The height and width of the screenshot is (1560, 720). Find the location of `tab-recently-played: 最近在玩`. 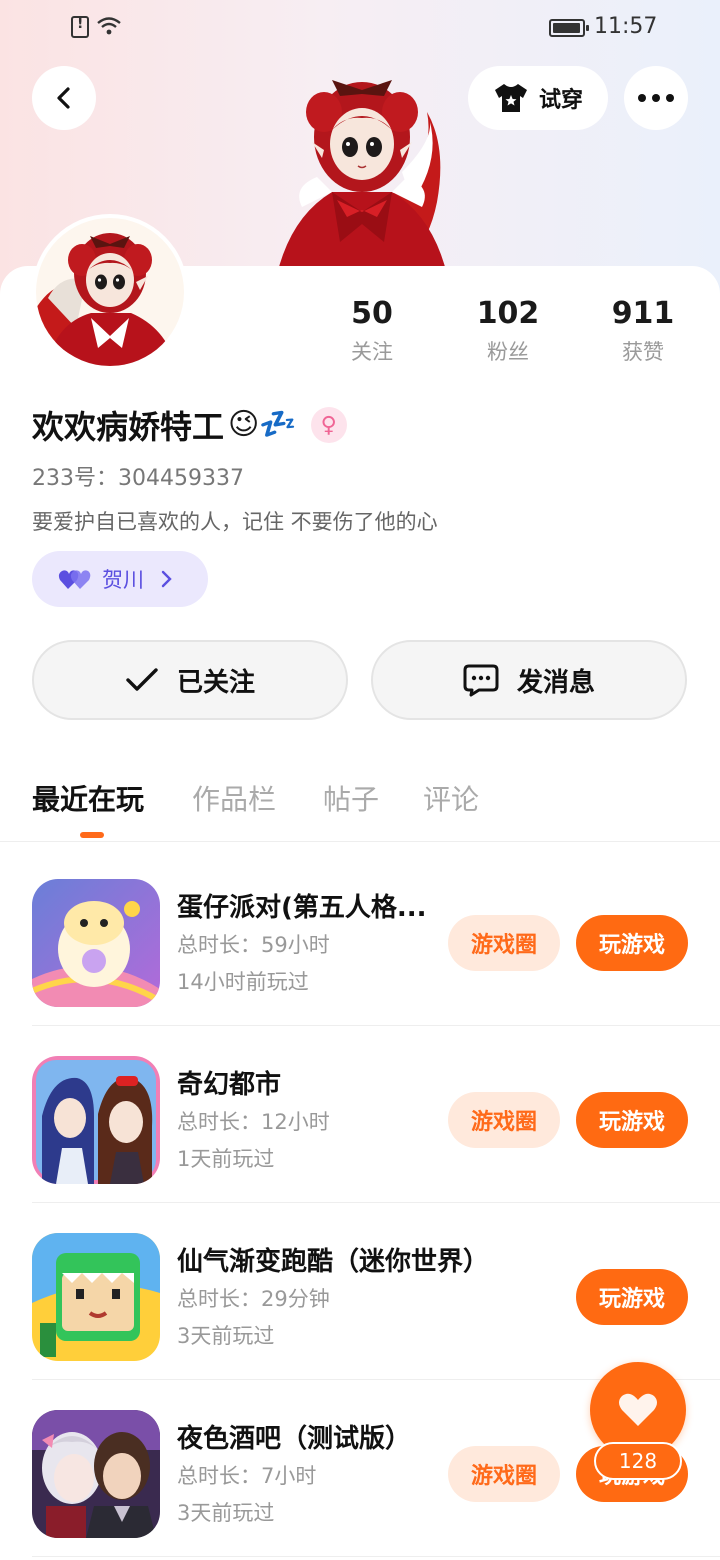

tab-recently-played: 最近在玩 is located at coordinates (88, 798).